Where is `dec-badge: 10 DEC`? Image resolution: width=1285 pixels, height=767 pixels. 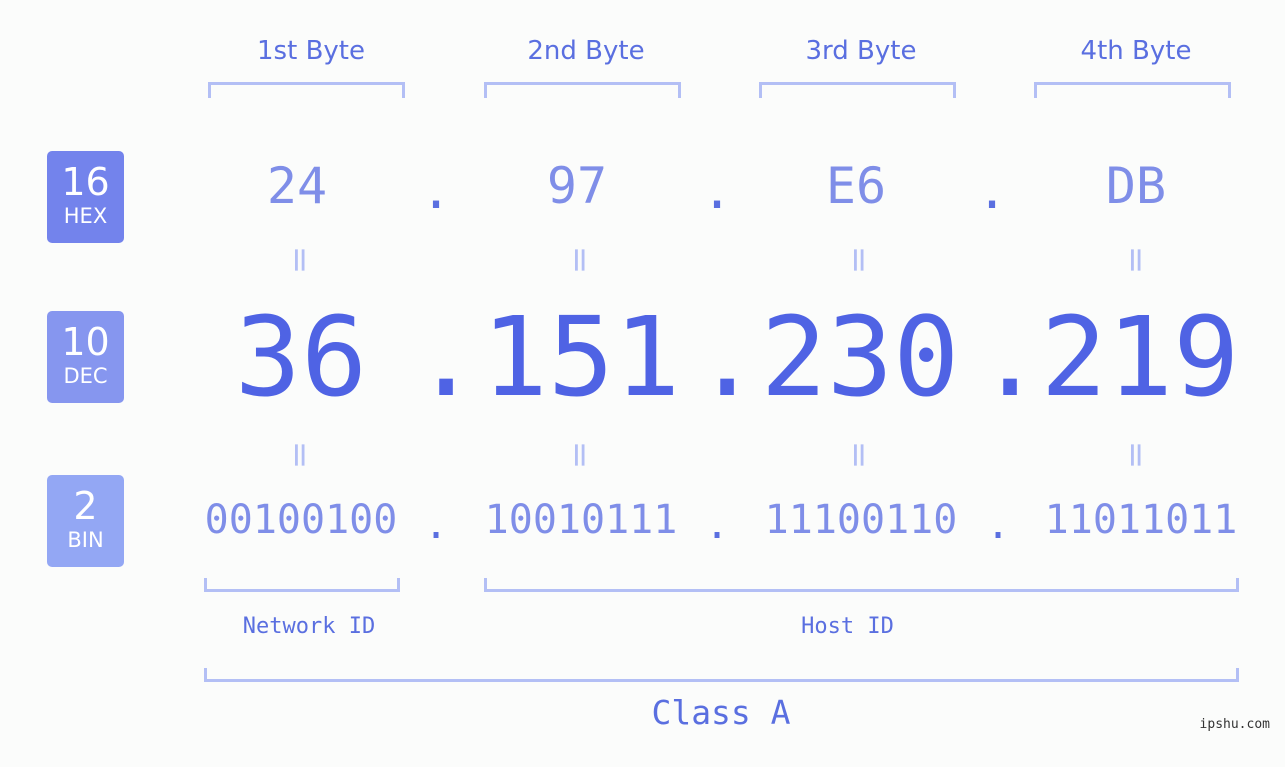
dec-badge: 10 DEC is located at coordinates (85, 357).